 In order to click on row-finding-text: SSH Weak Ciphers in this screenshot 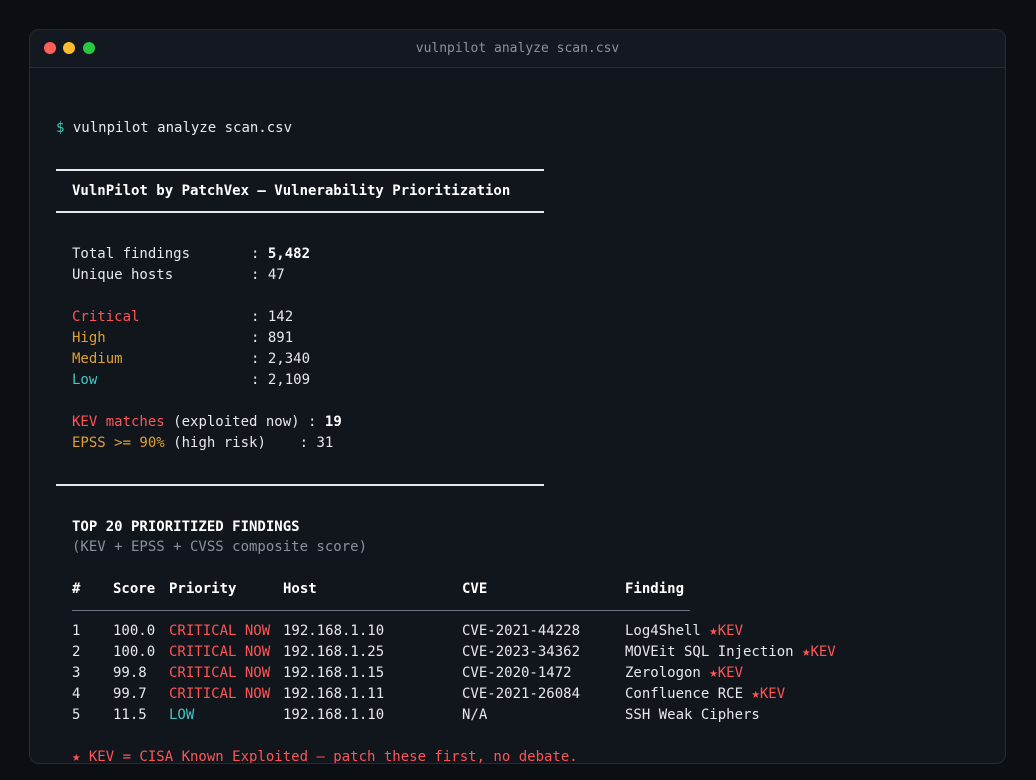, I will do `click(692, 715)`.